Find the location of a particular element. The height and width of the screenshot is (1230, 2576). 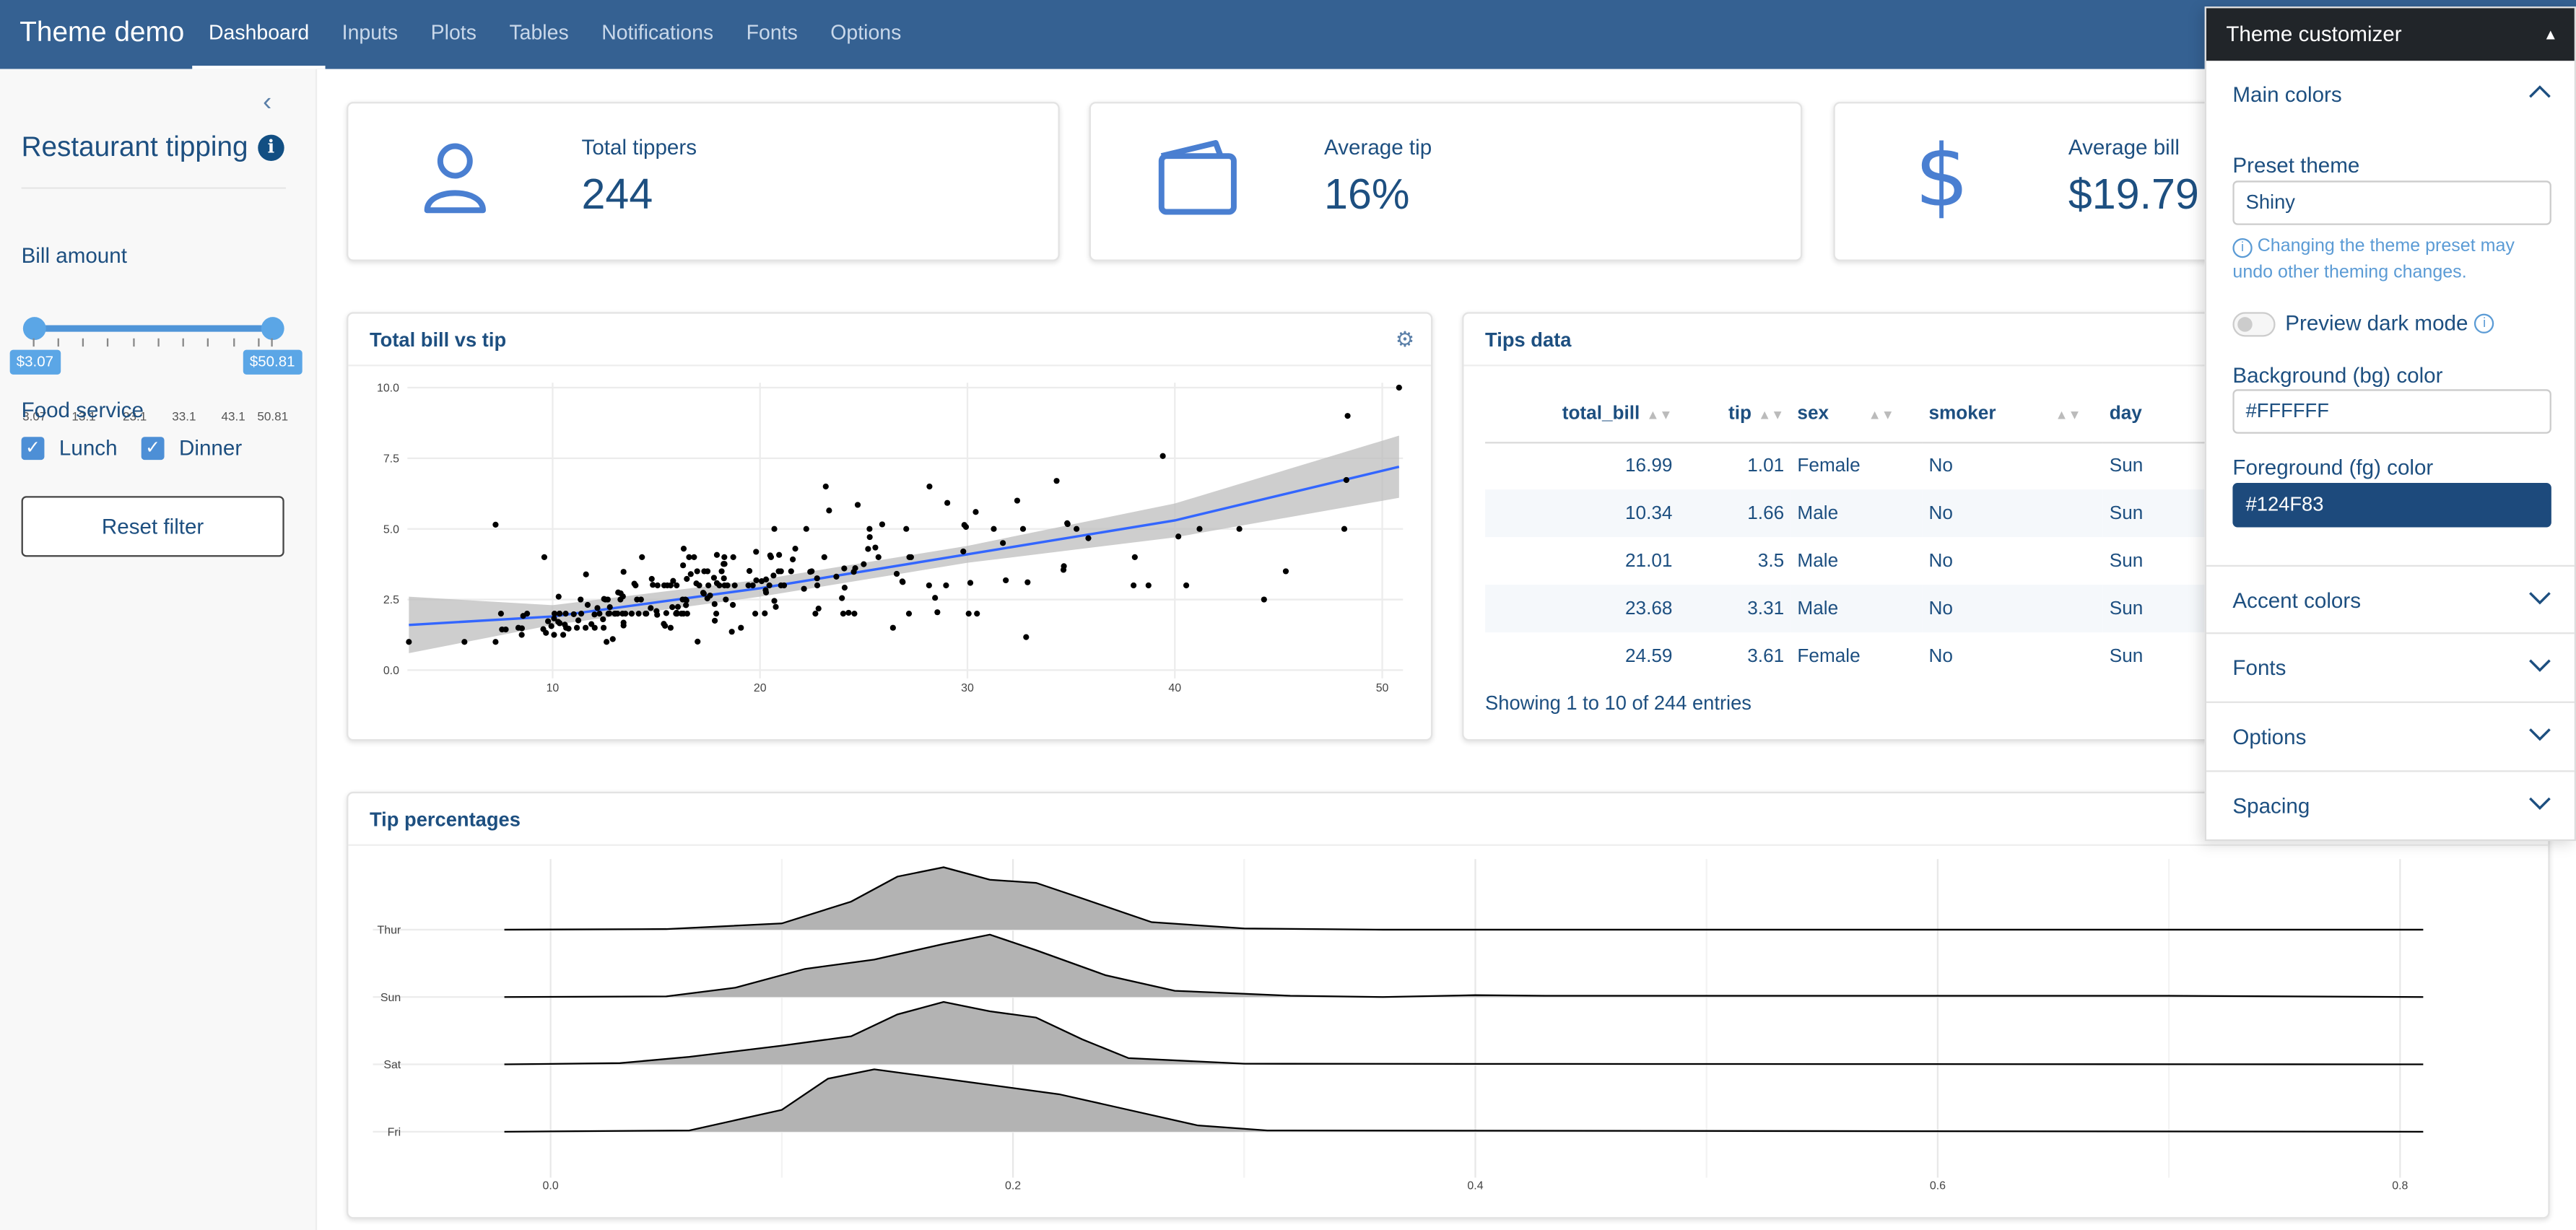

lunch-checkbox: ✓ Lunch is located at coordinates (69, 447).